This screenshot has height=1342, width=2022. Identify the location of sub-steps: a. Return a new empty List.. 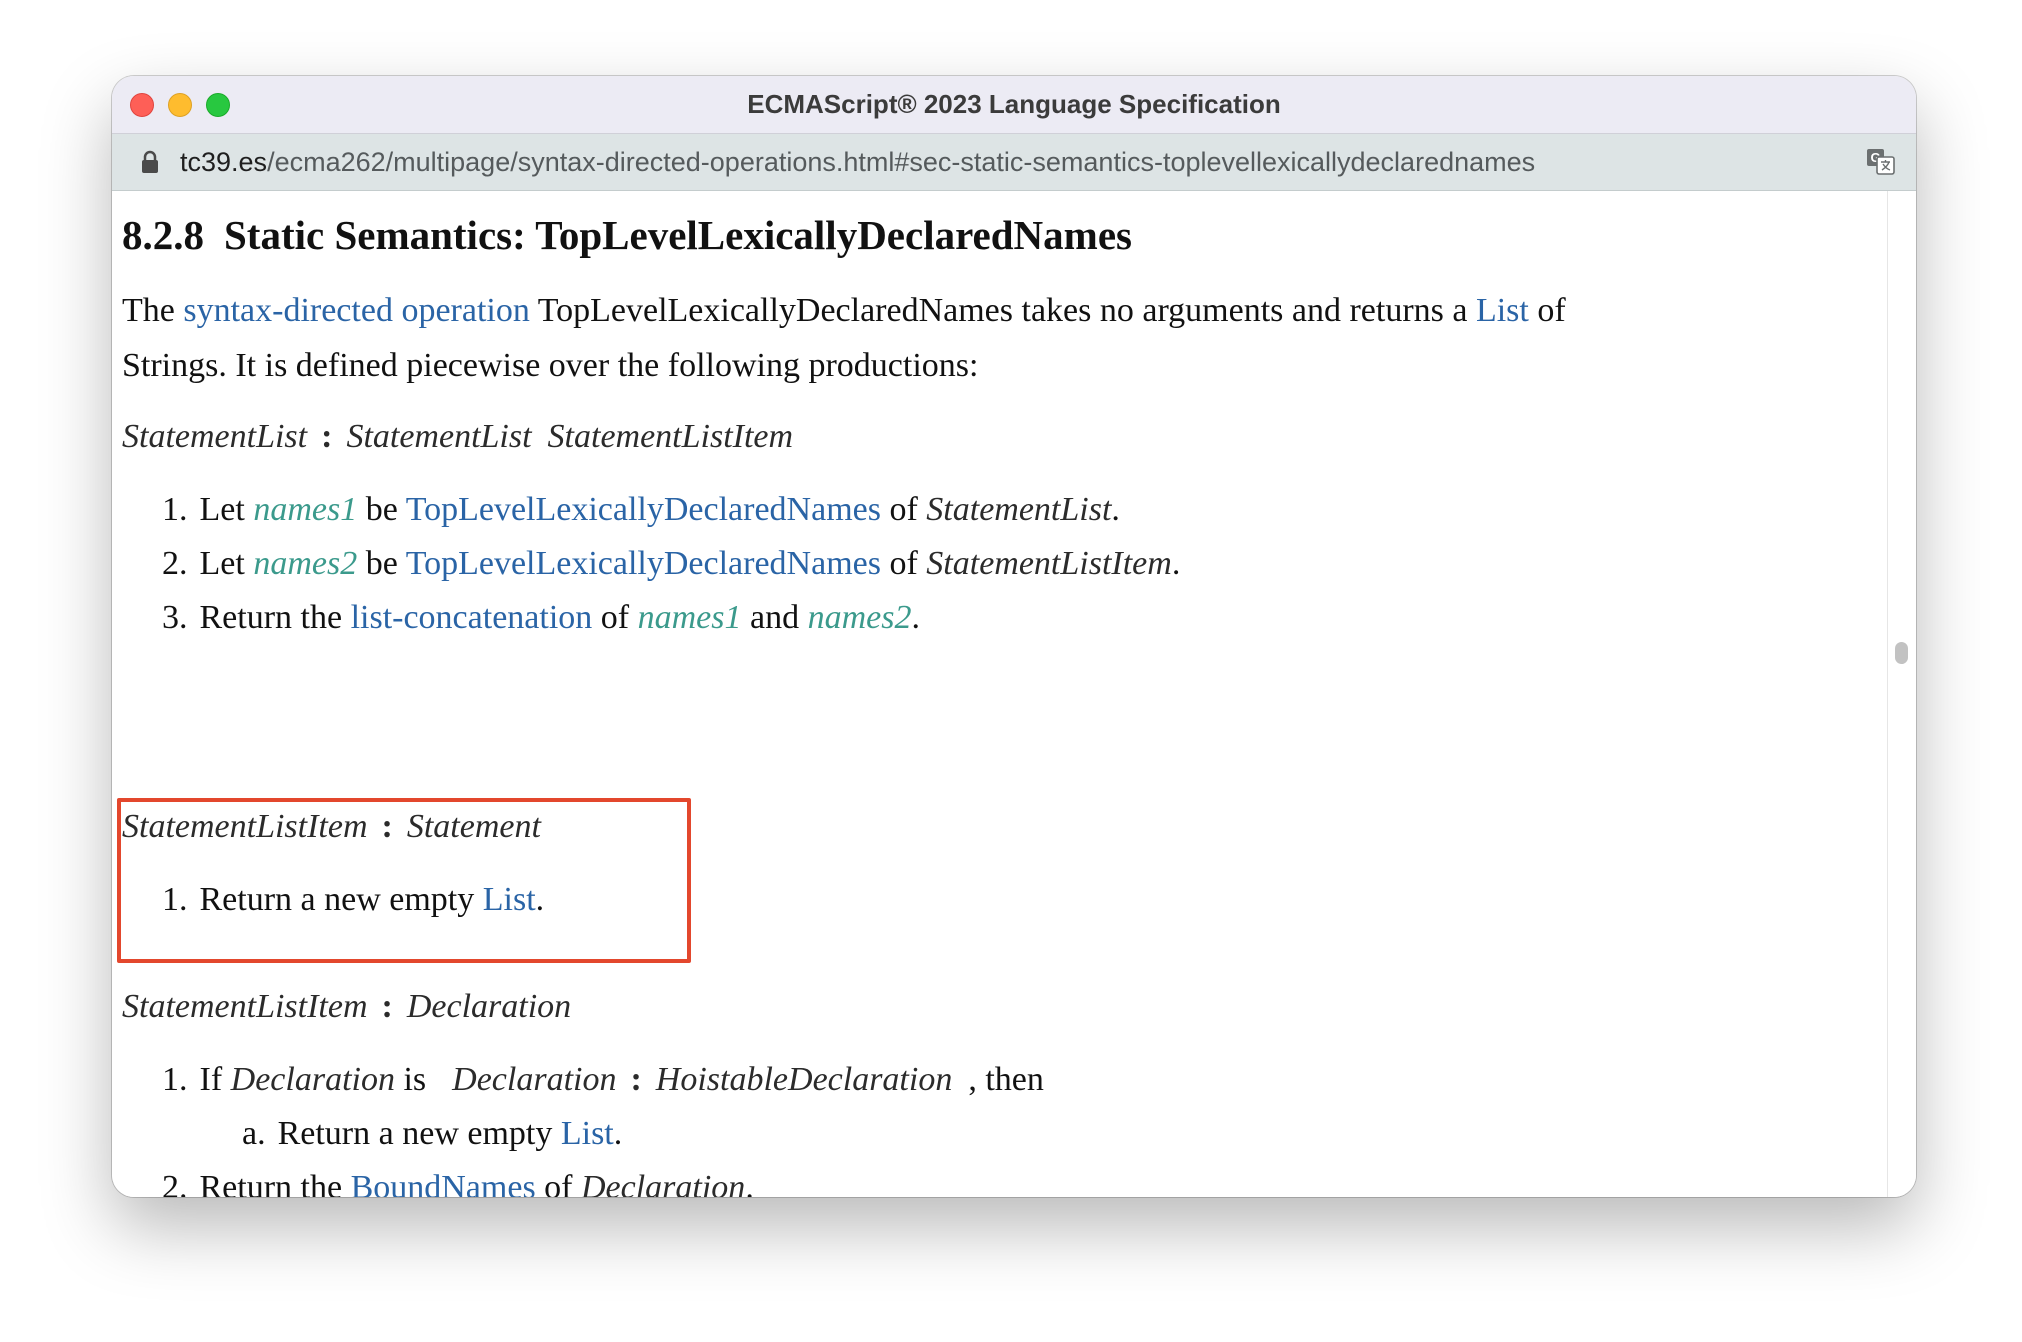
(603, 1134).